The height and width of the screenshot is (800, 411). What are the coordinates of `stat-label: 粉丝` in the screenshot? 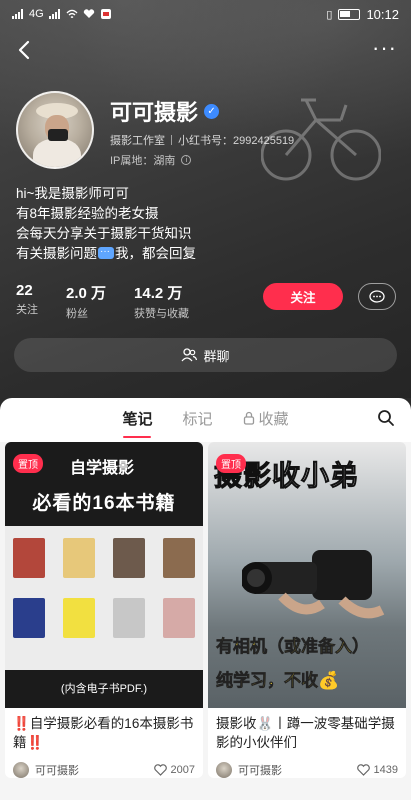 It's located at (77, 314).